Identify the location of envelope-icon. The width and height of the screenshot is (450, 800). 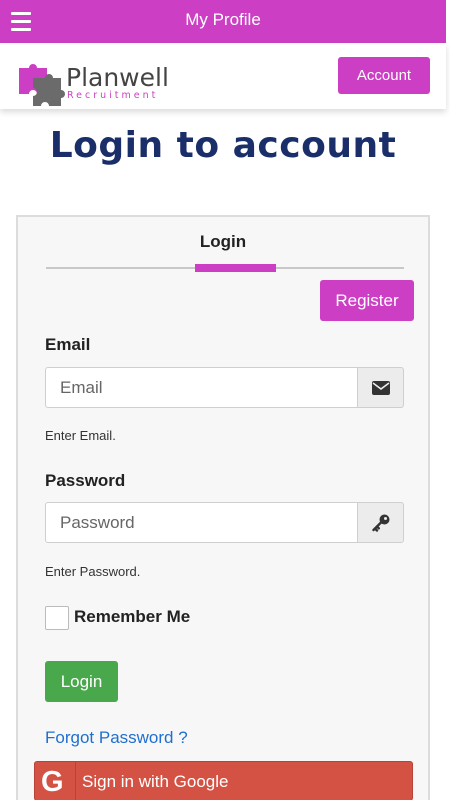
(380, 387).